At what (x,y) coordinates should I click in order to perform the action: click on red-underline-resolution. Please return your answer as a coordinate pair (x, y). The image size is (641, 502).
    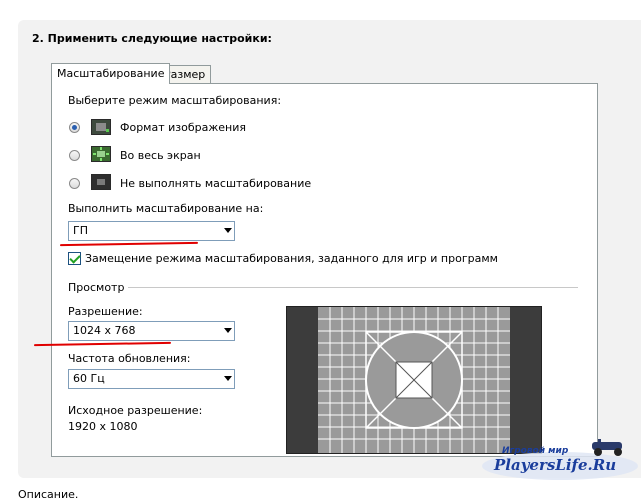
    Looking at the image, I should click on (102, 344).